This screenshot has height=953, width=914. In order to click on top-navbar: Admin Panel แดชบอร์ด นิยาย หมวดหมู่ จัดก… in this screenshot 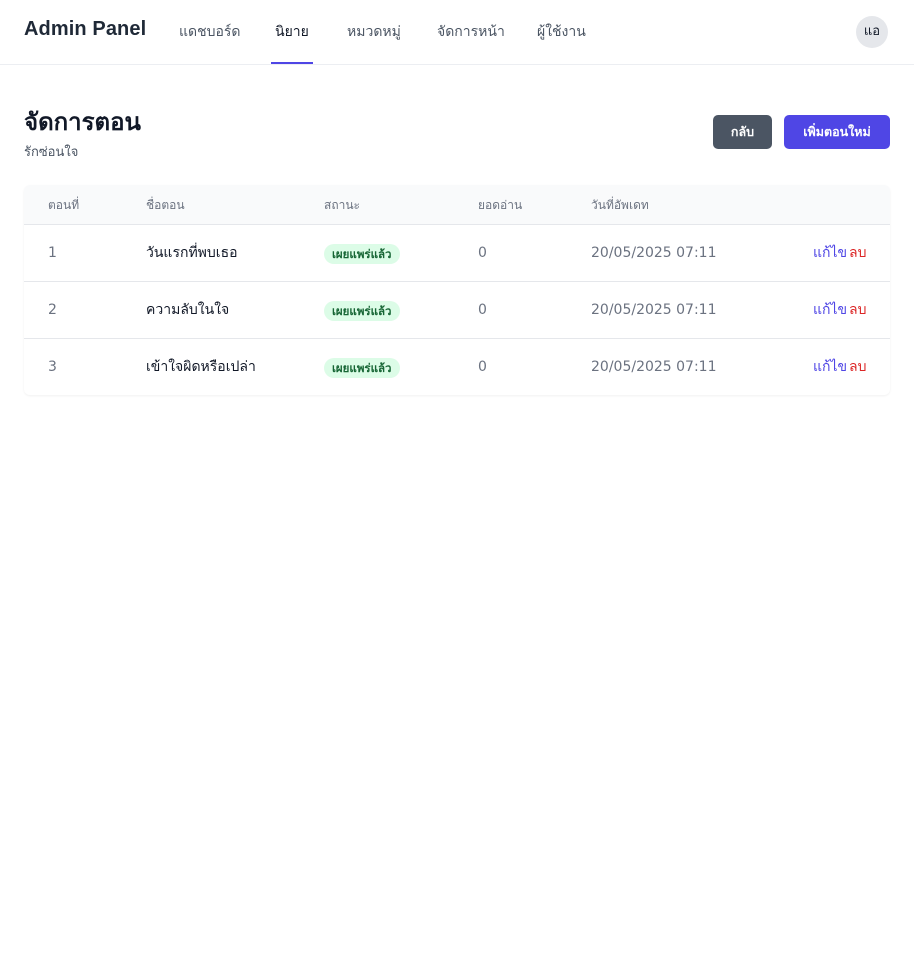, I will do `click(457, 32)`.